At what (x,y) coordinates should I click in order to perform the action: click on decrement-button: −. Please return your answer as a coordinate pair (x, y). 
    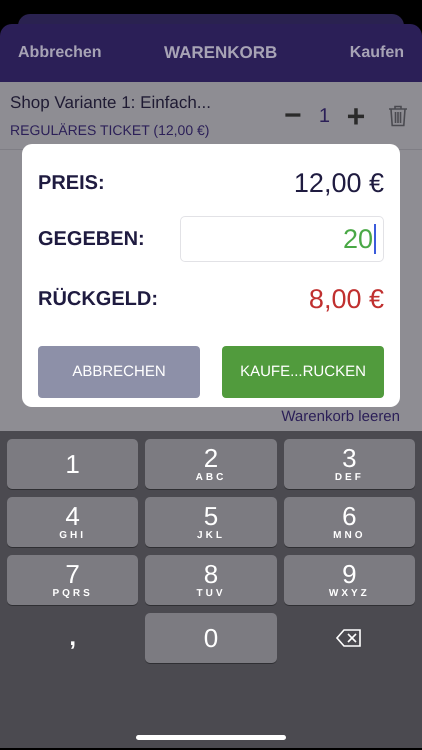
    Looking at the image, I should click on (292, 115).